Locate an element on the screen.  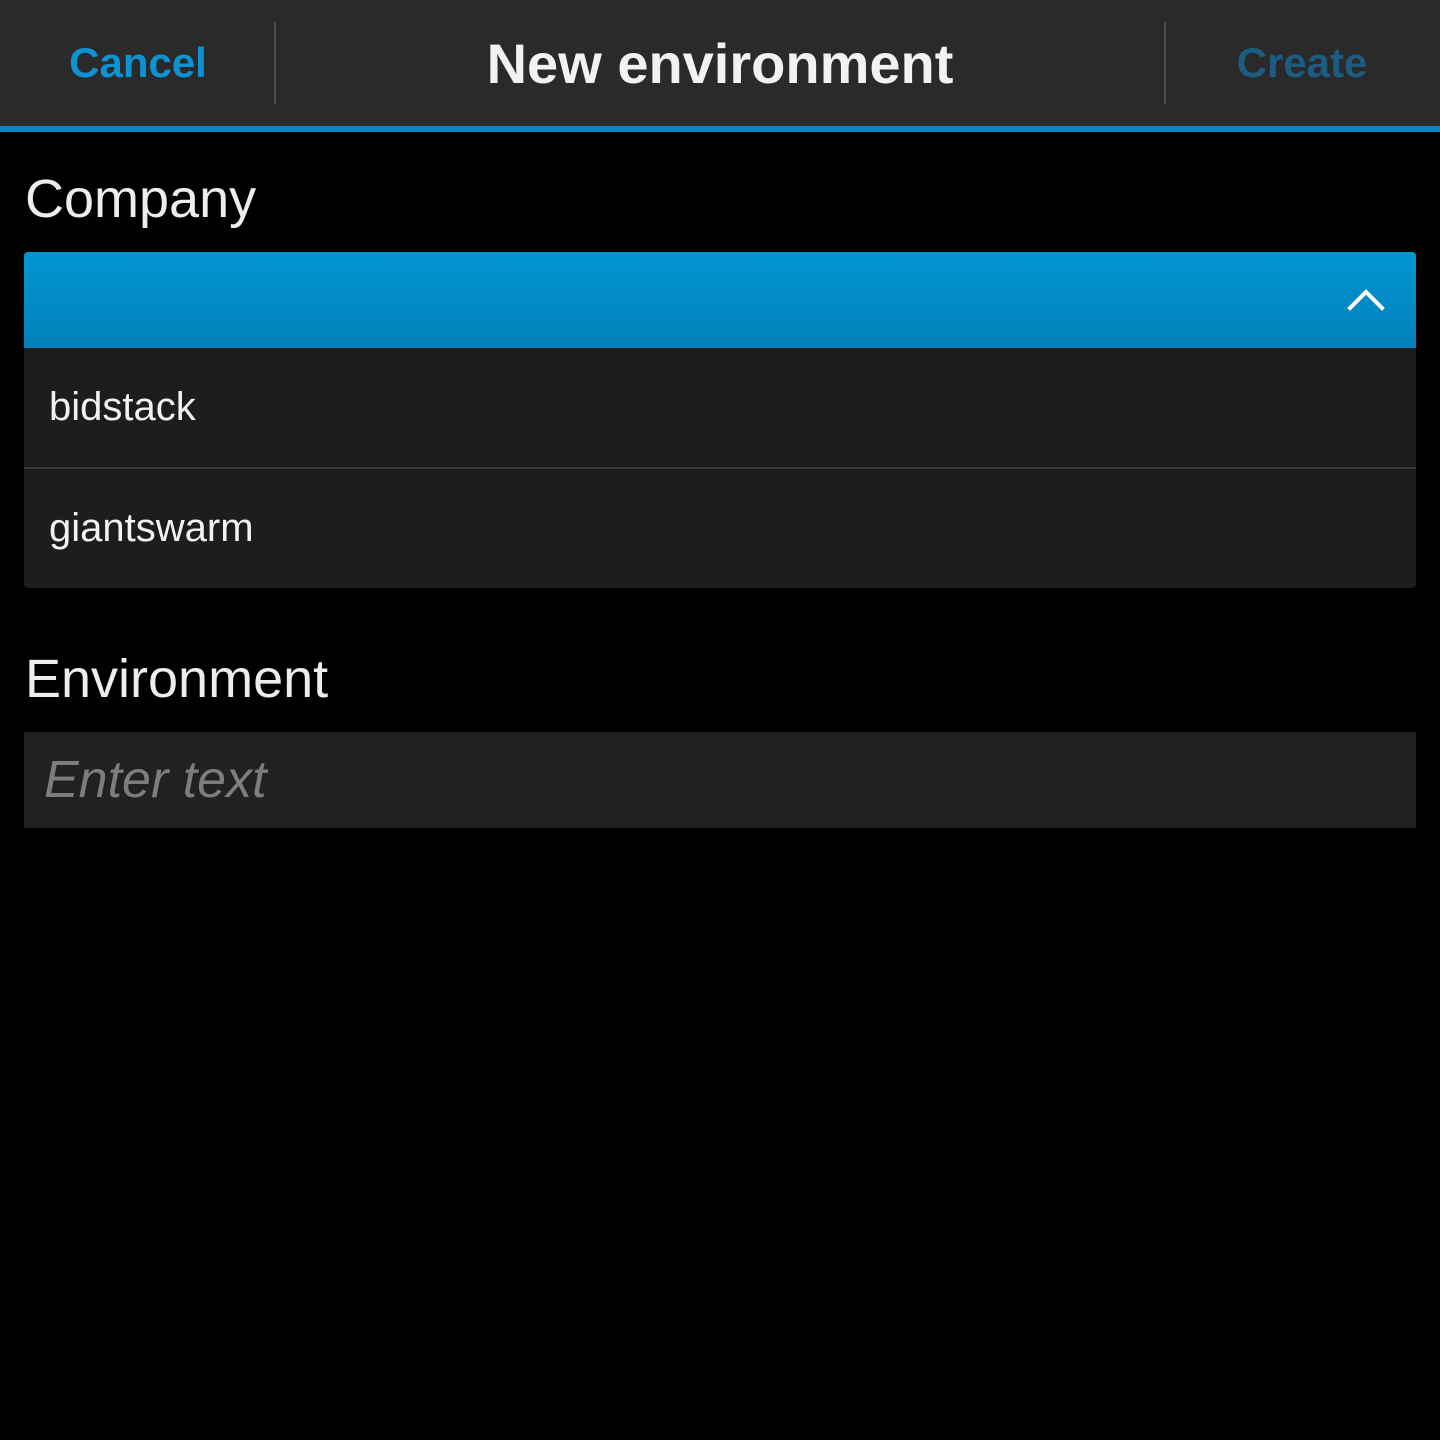
create-button: Create is located at coordinates (1302, 63).